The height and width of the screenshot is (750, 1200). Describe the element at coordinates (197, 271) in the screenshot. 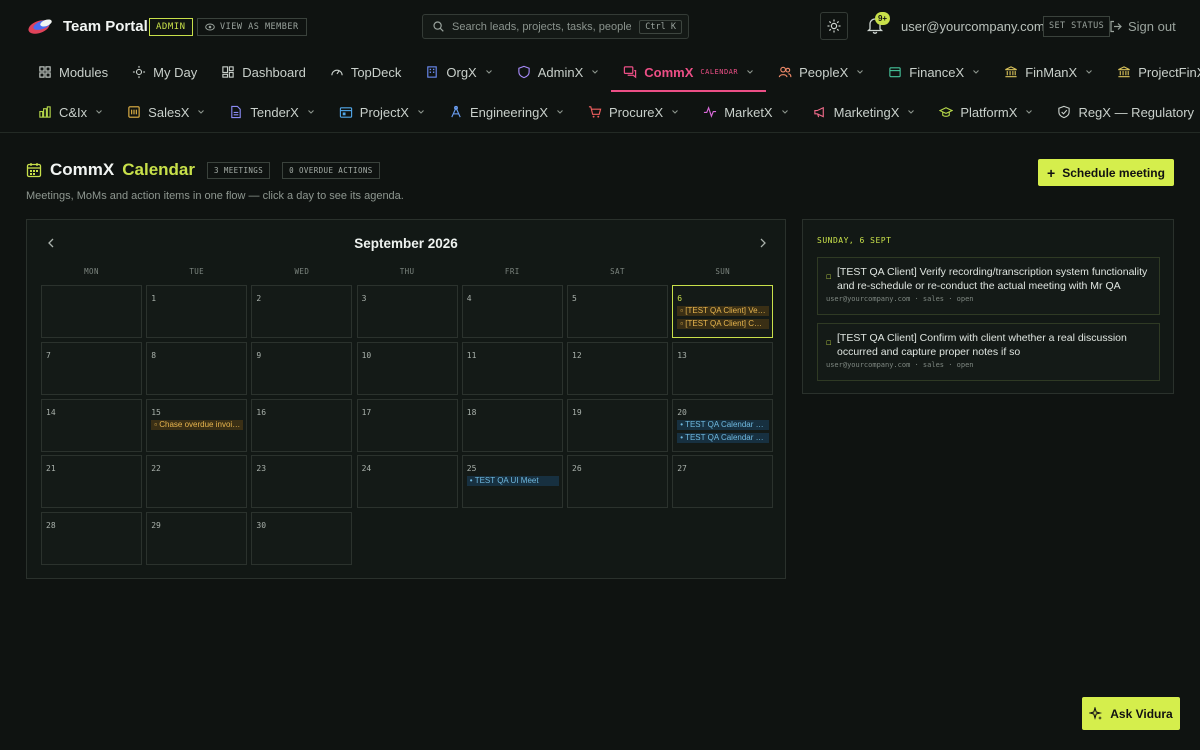

I see `weekday-header: TUE` at that location.